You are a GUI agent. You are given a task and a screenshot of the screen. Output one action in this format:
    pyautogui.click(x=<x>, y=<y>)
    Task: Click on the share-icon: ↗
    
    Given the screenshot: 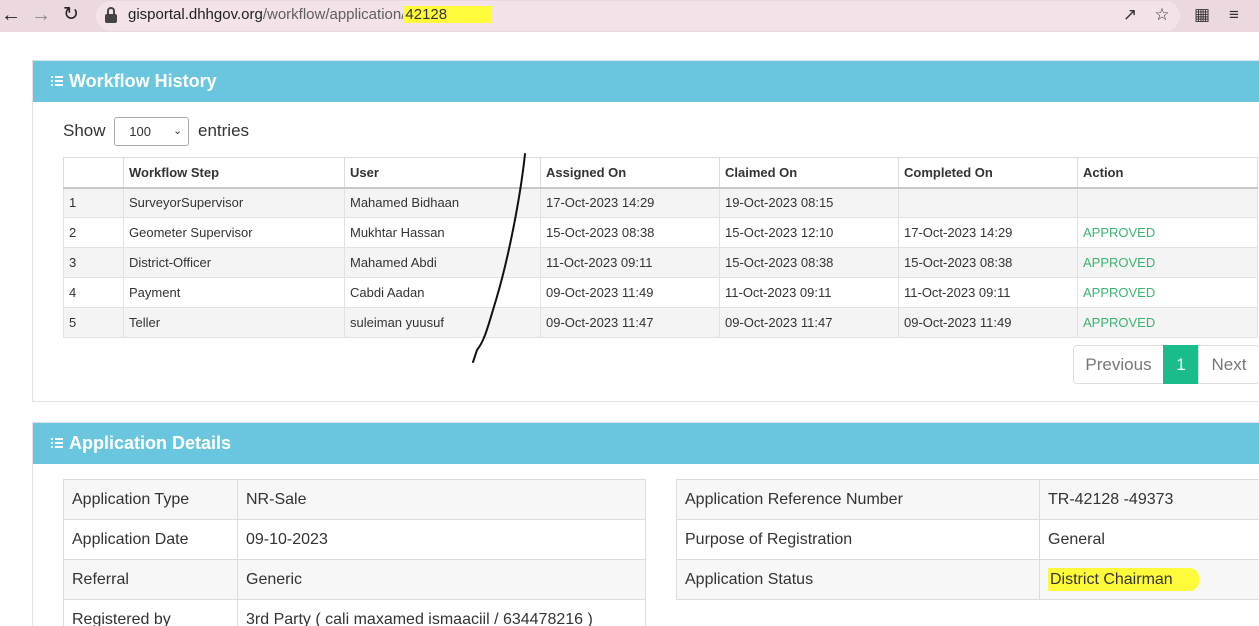 What is the action you would take?
    pyautogui.click(x=1130, y=15)
    